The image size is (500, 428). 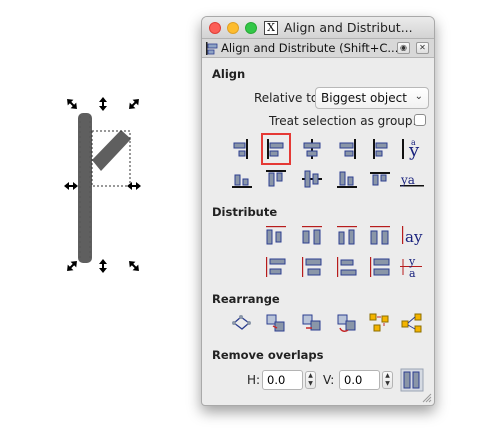 I want to click on tab-close-button: ✕, so click(x=422, y=48).